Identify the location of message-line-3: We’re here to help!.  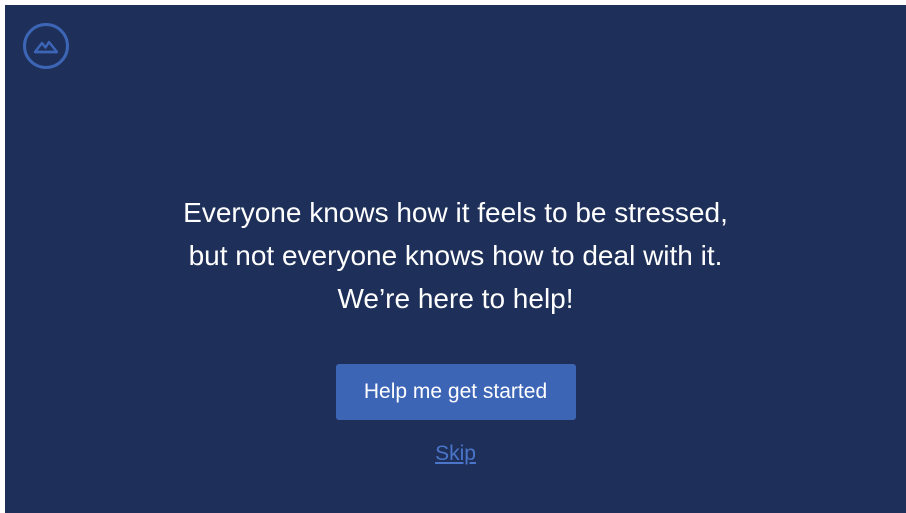
(455, 298).